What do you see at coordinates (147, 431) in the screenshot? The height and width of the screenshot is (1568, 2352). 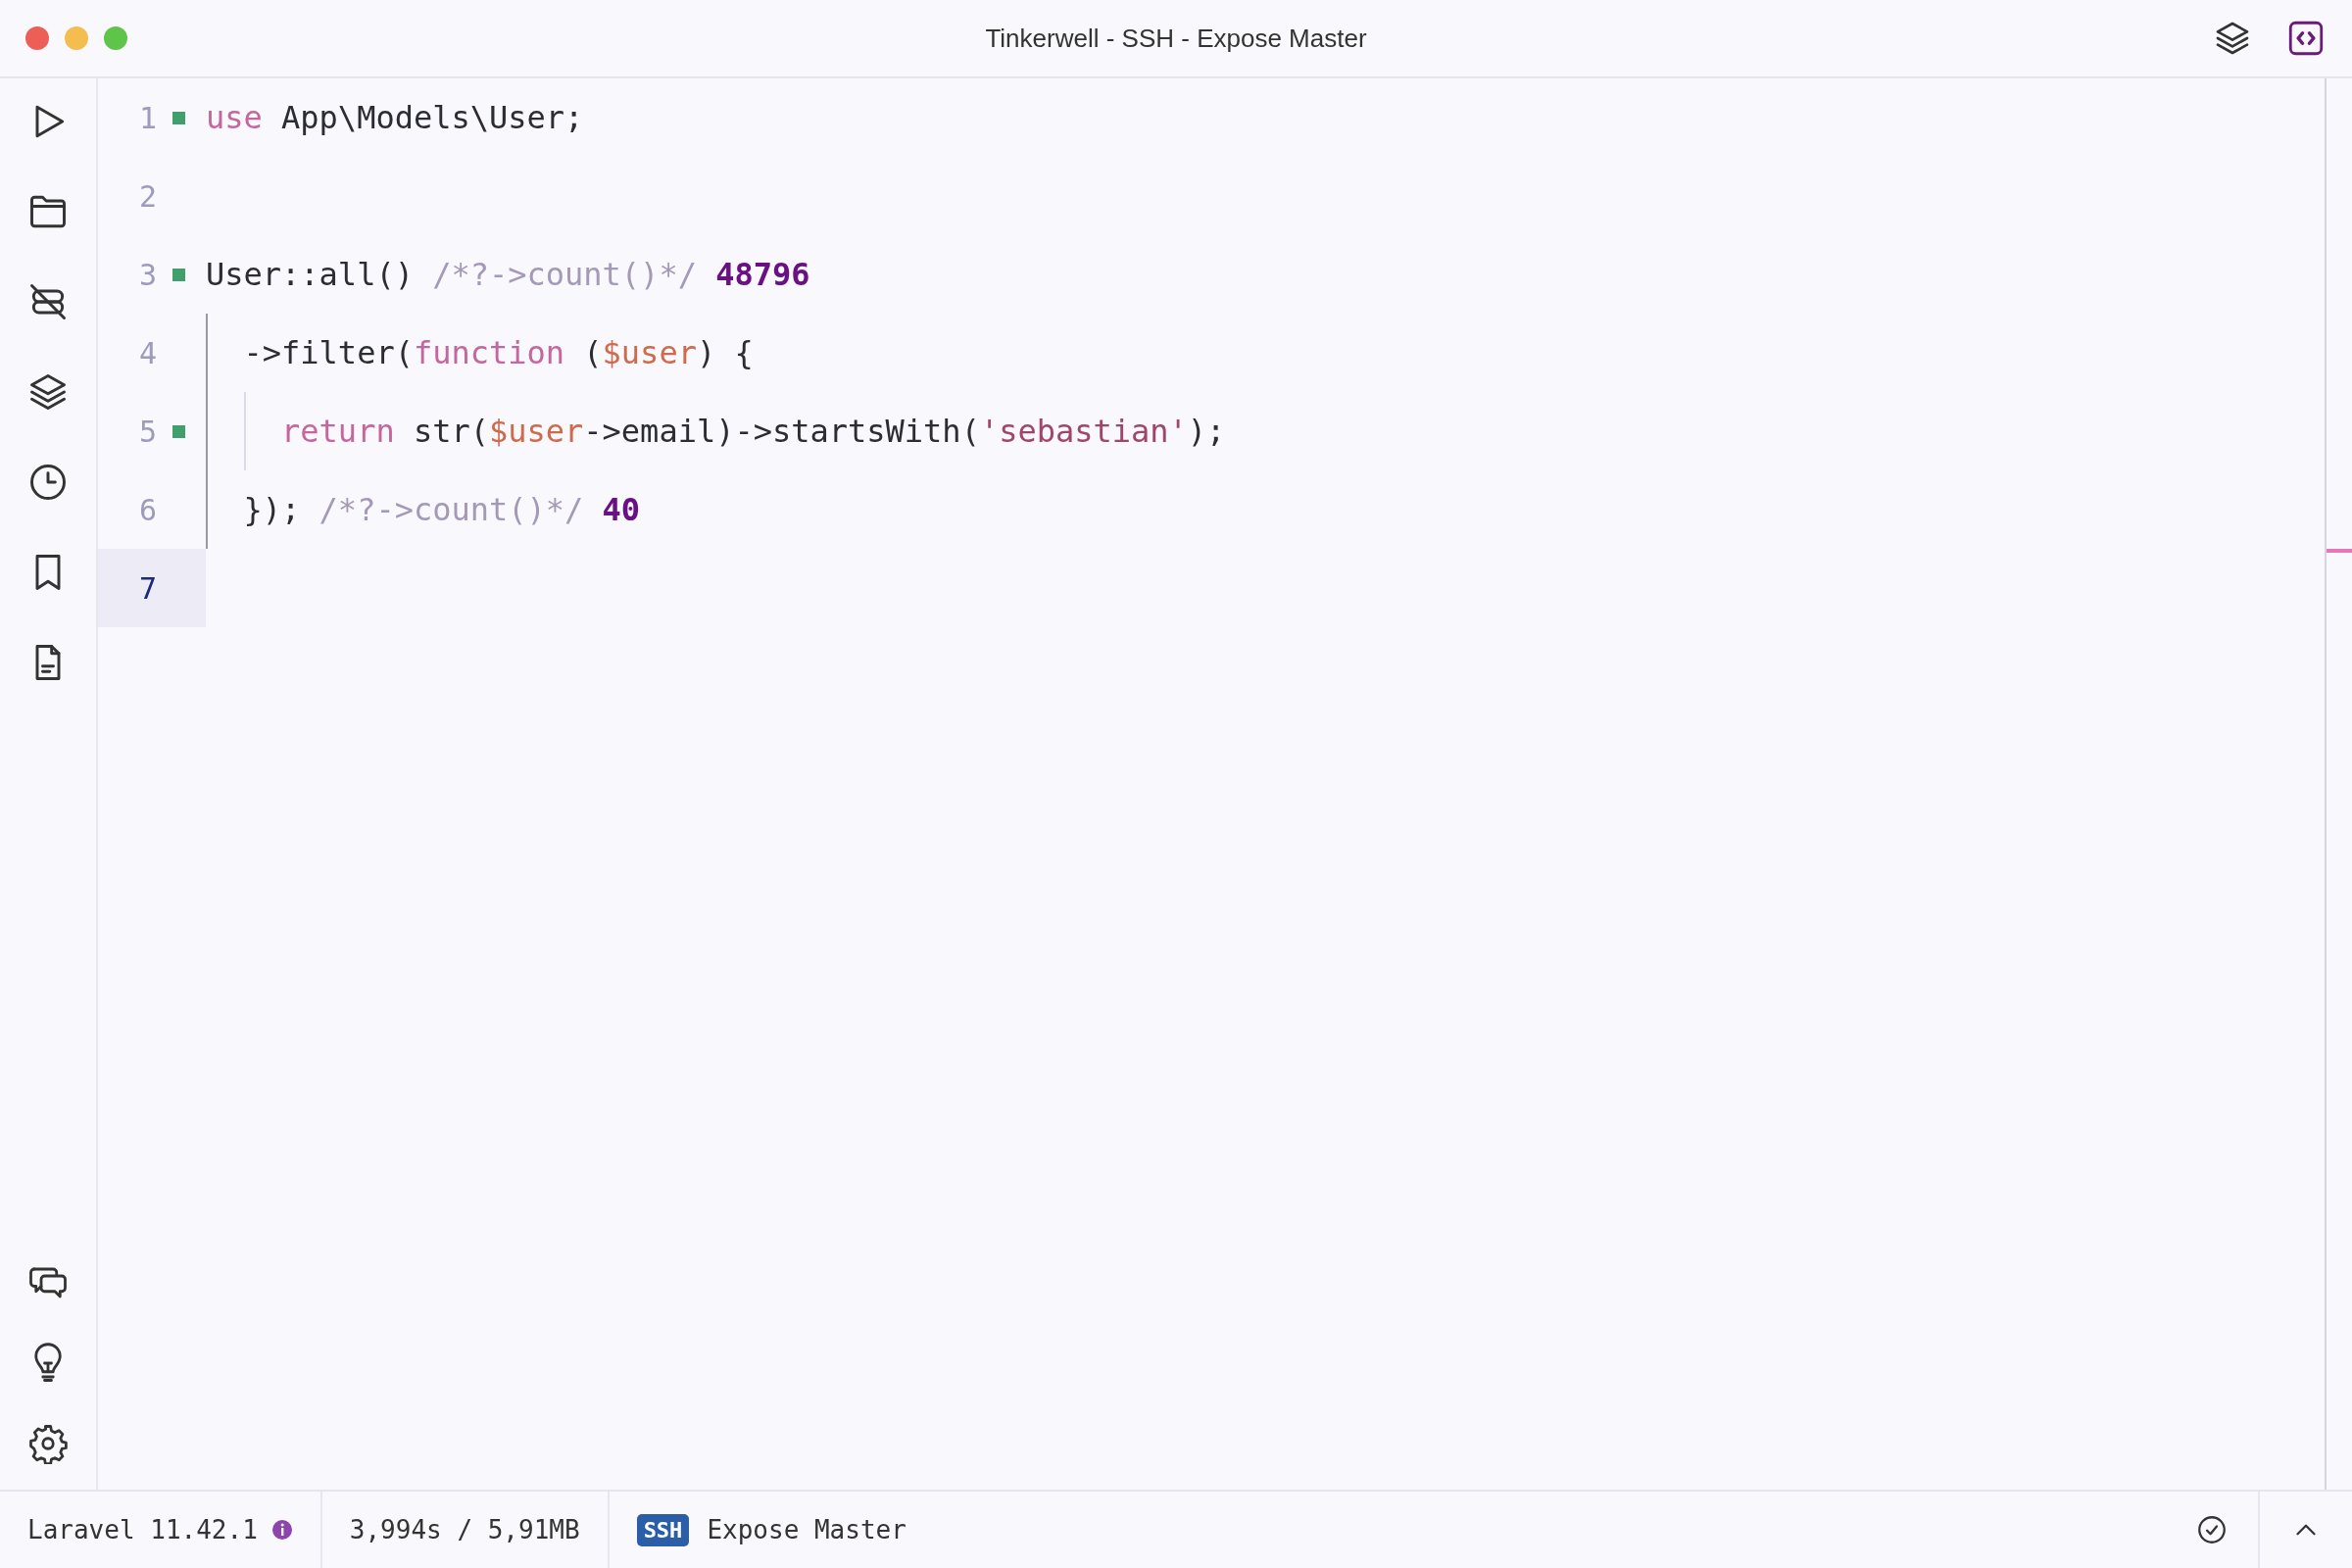 I see `line-number: 5` at bounding box center [147, 431].